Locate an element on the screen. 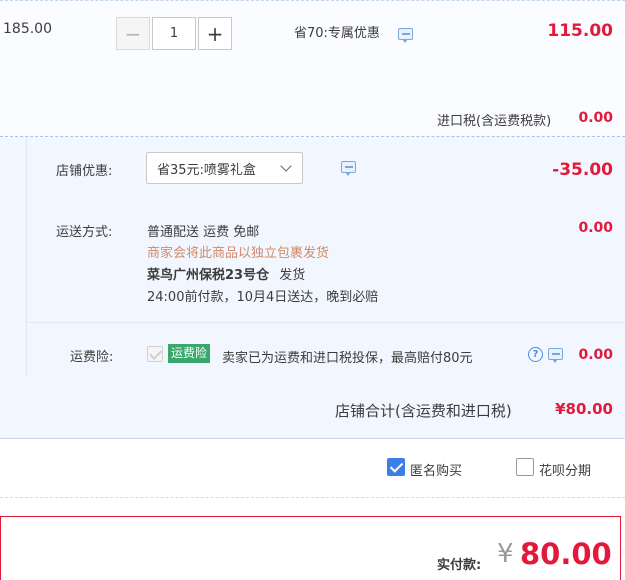 The width and height of the screenshot is (625, 580). import-tax-value: 0.00 is located at coordinates (595, 118).